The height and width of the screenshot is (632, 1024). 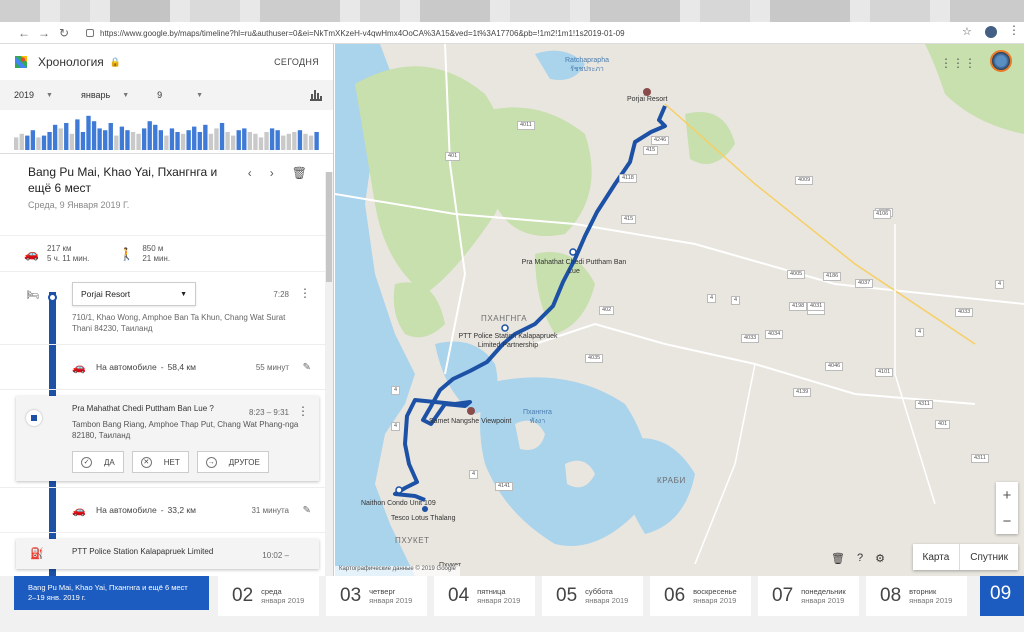 I want to click on zoom-in-button: +, so click(x=1007, y=495).